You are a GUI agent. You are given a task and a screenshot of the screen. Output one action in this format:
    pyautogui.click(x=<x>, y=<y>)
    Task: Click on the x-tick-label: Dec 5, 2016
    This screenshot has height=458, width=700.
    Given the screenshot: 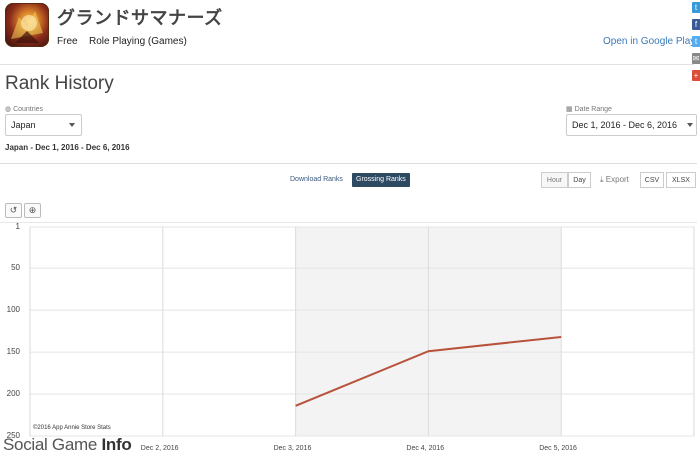 What is the action you would take?
    pyautogui.click(x=558, y=448)
    